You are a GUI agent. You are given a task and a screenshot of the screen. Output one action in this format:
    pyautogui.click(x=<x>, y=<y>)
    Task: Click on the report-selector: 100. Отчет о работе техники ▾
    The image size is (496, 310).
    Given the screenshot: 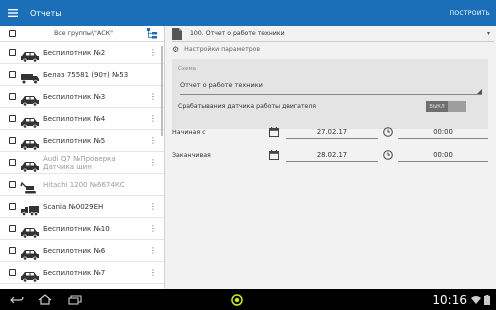 What is the action you would take?
    pyautogui.click(x=333, y=34)
    